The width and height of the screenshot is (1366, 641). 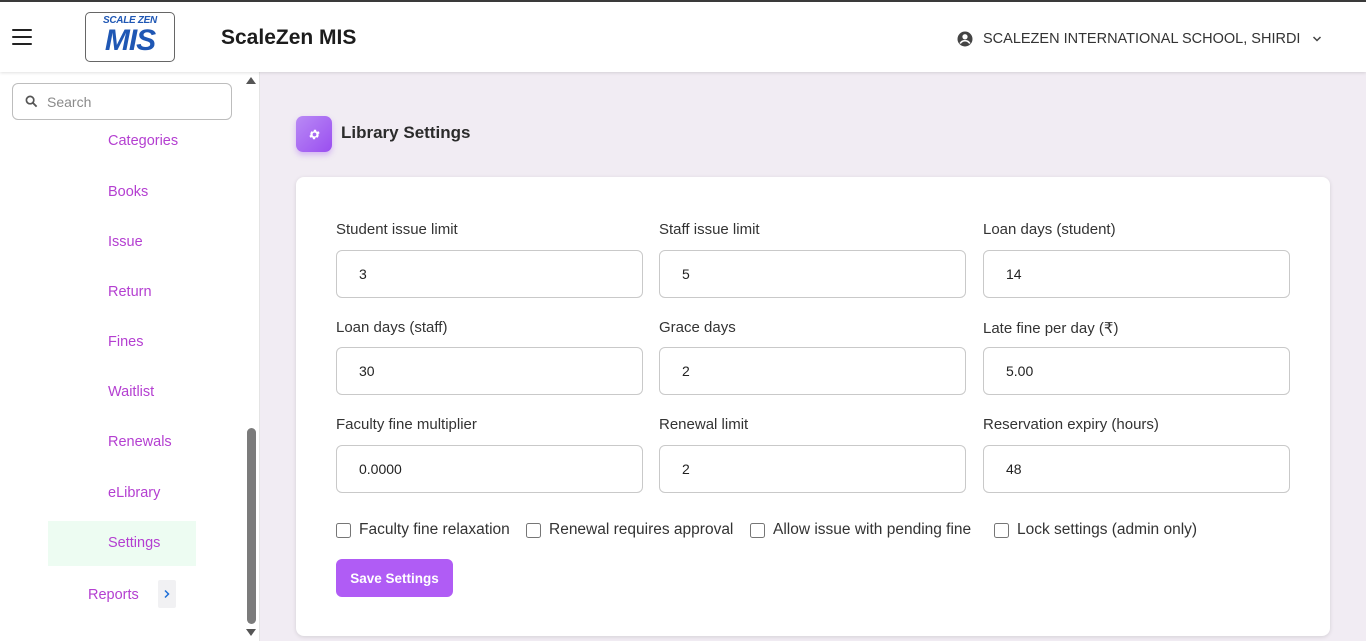 What do you see at coordinates (757, 530) in the screenshot?
I see `allow-issue-with-pending-fine-checkbox` at bounding box center [757, 530].